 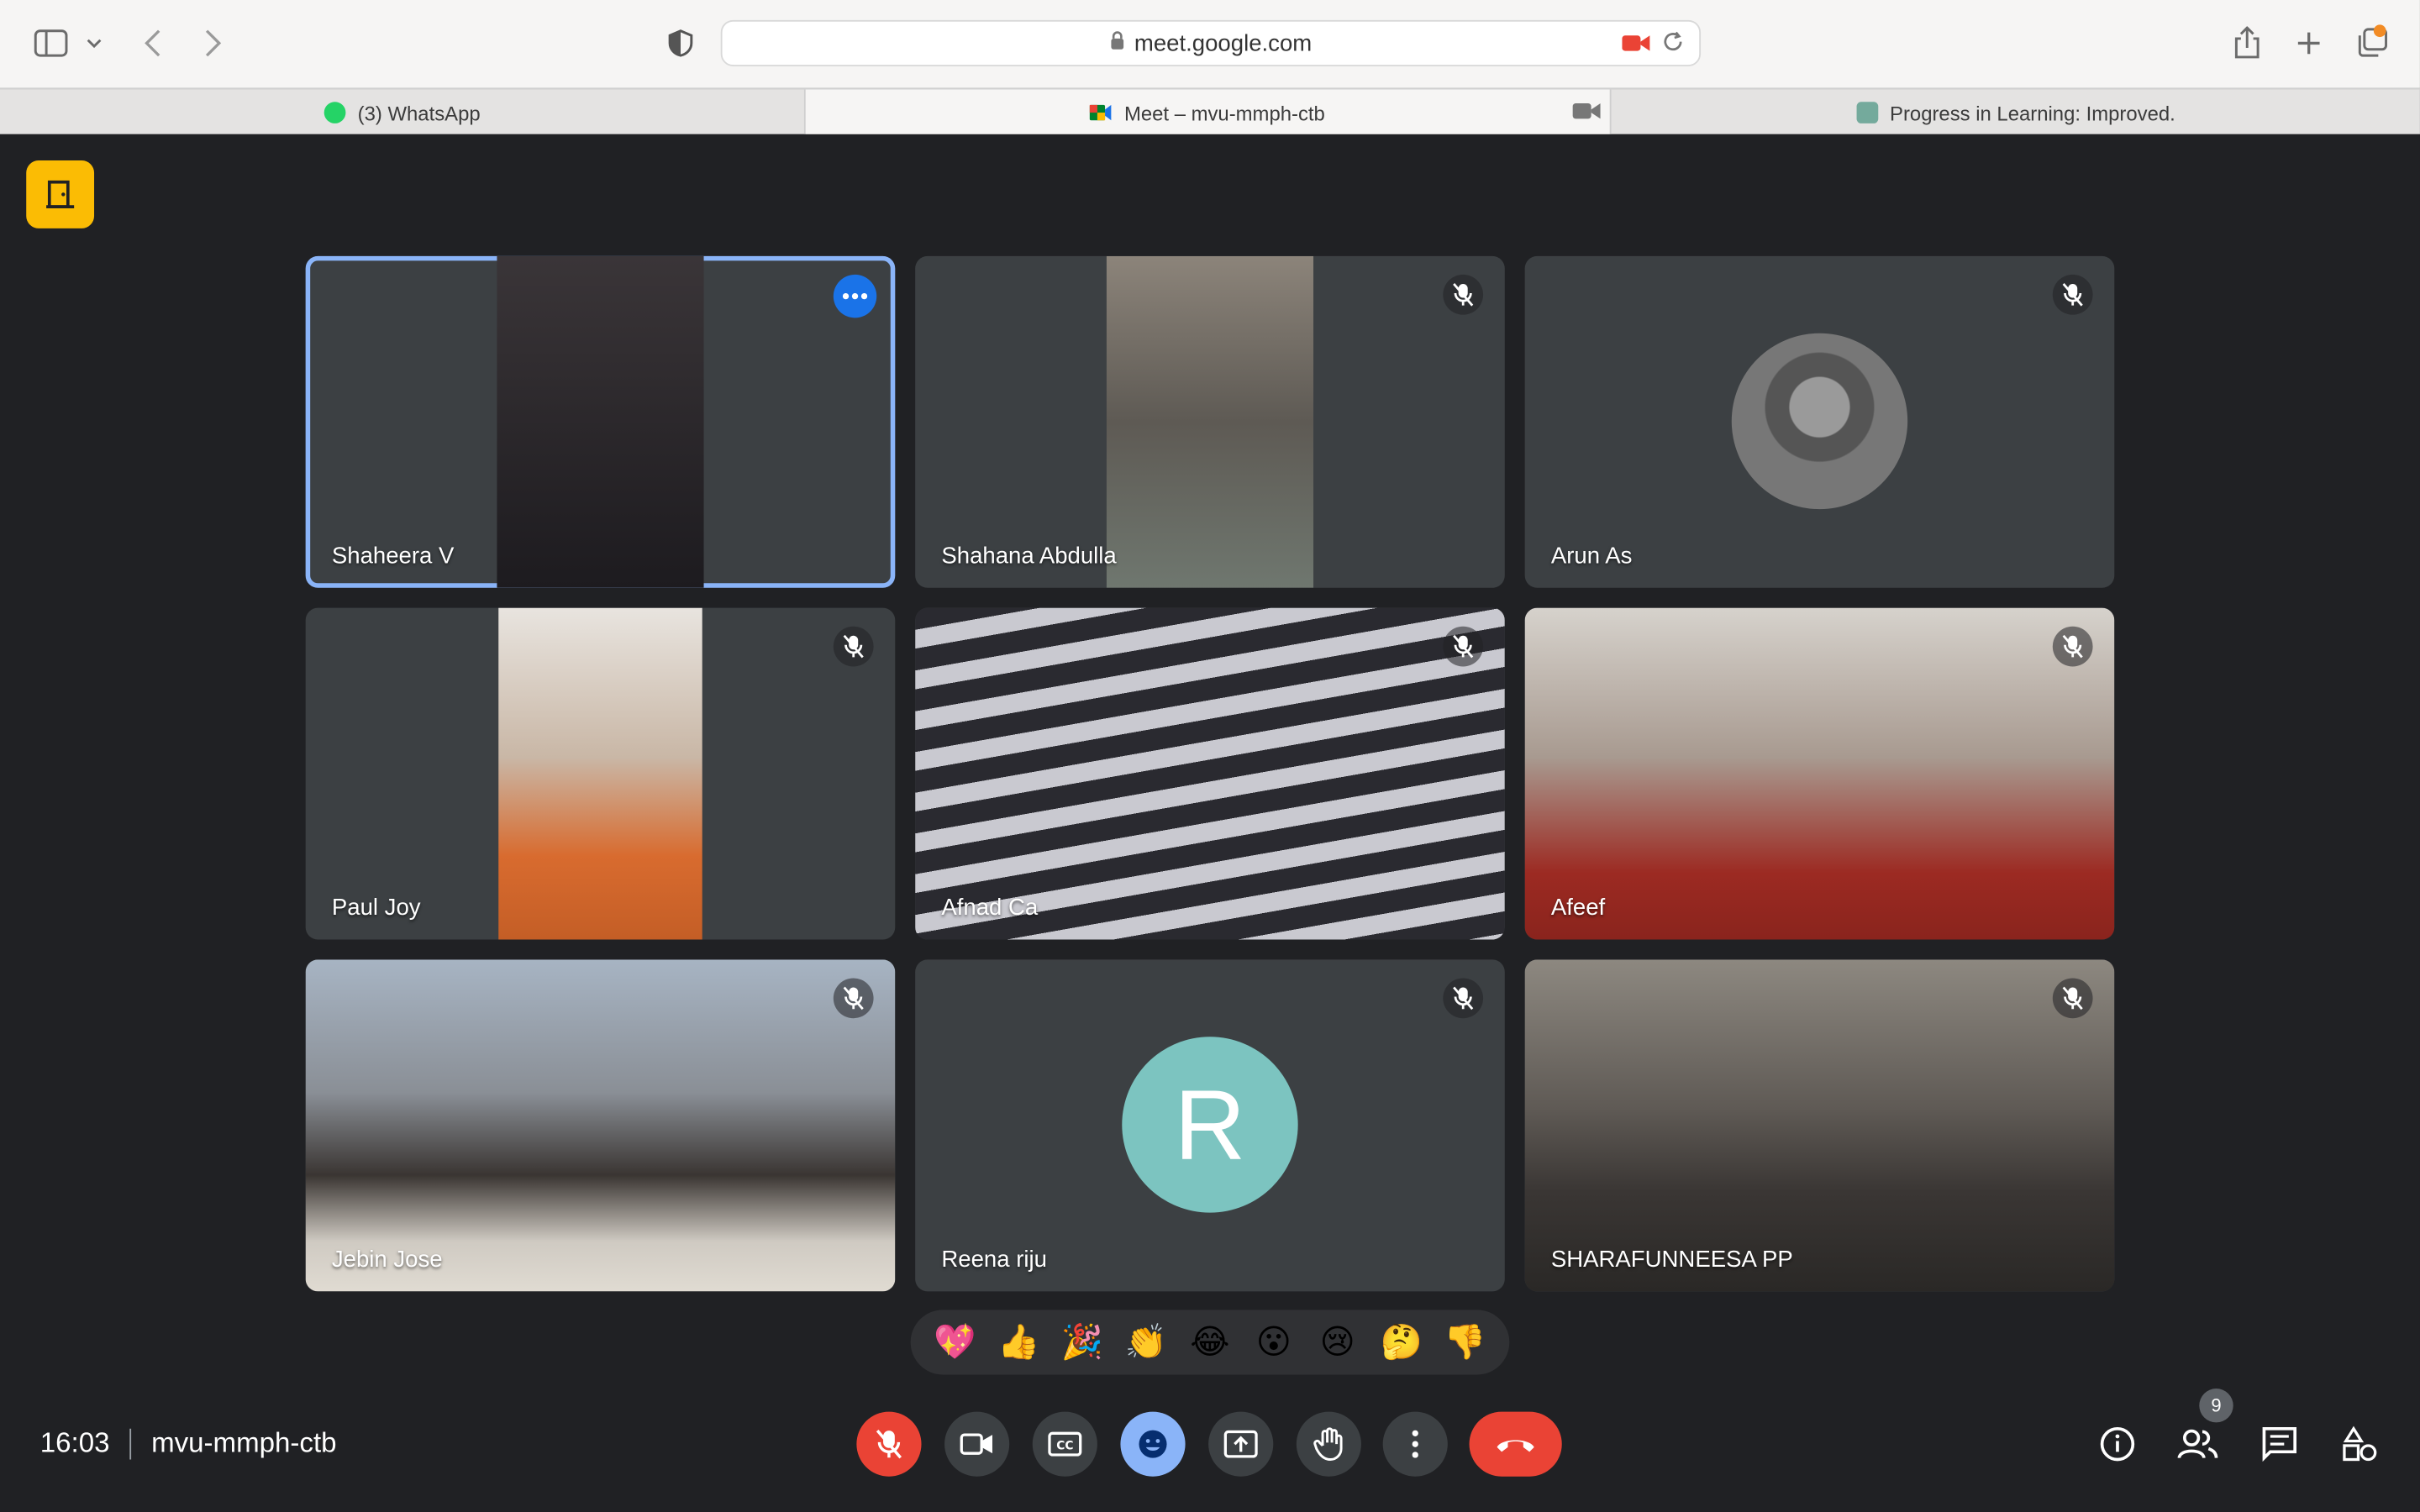 What do you see at coordinates (1337, 1342) in the screenshot?
I see `reaction-crying: 😢` at bounding box center [1337, 1342].